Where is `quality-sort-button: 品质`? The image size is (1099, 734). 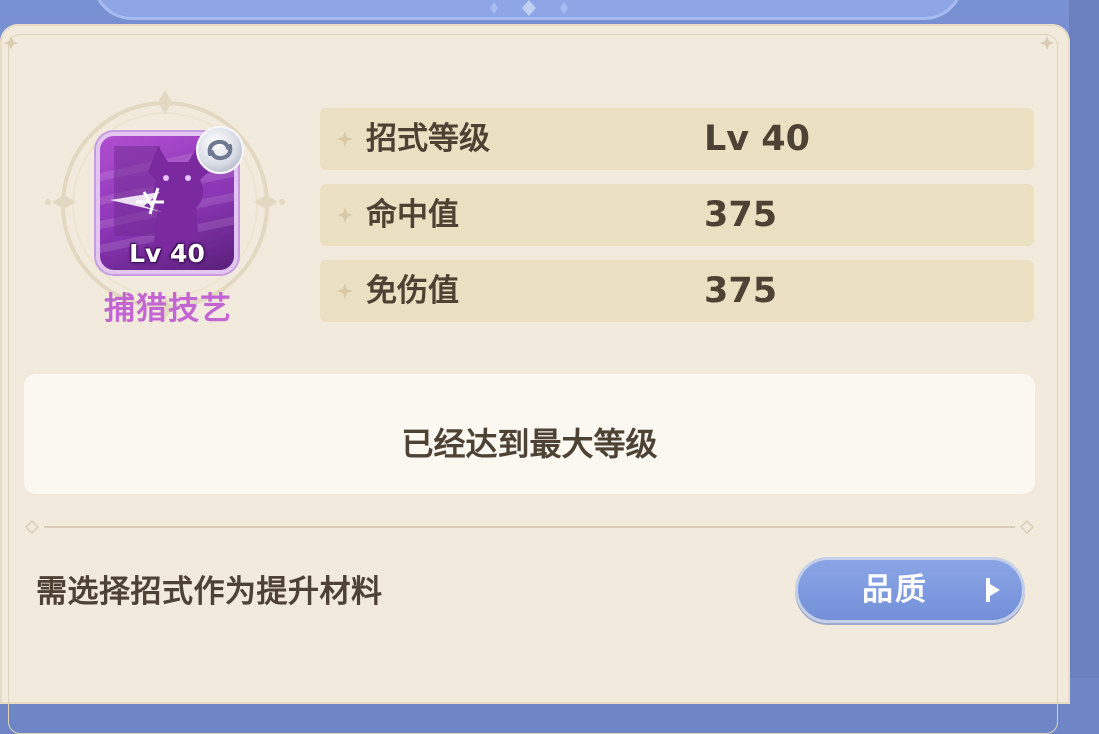
quality-sort-button: 品质 is located at coordinates (910, 590).